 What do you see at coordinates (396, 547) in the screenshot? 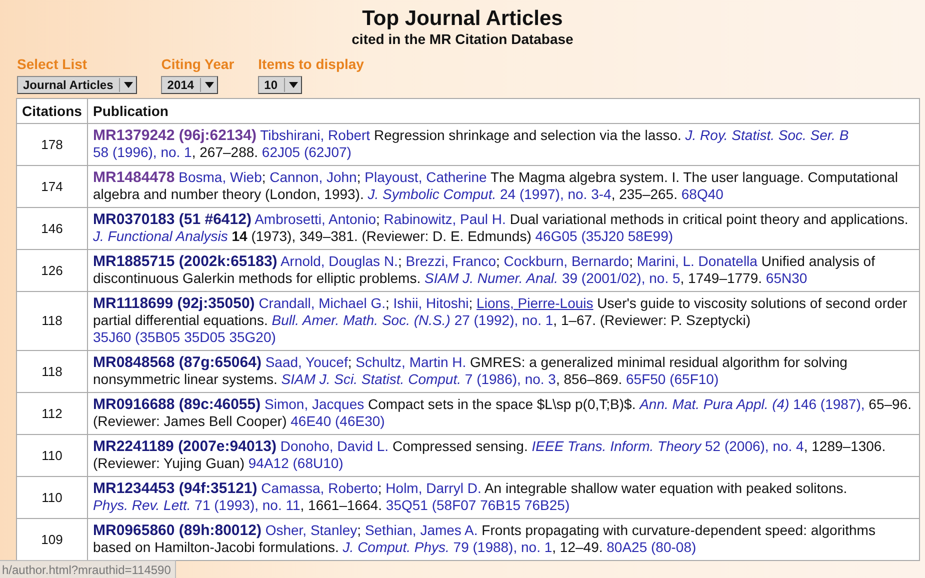
I see `journal-link: J. Comput. Phys.` at bounding box center [396, 547].